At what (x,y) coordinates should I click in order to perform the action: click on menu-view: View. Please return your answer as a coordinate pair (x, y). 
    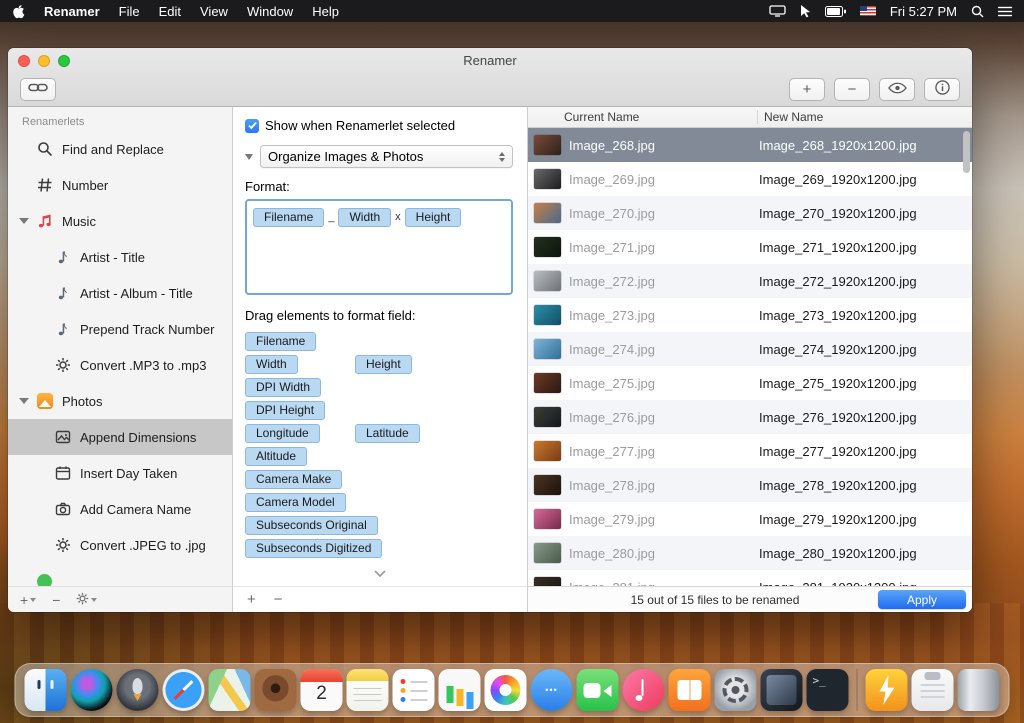
    Looking at the image, I should click on (214, 11).